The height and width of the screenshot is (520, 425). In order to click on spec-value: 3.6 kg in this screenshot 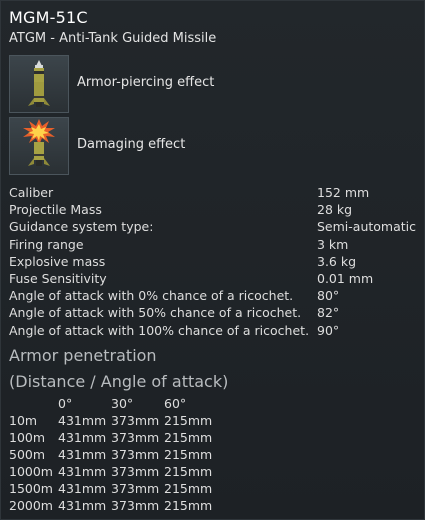, I will do `click(337, 261)`.